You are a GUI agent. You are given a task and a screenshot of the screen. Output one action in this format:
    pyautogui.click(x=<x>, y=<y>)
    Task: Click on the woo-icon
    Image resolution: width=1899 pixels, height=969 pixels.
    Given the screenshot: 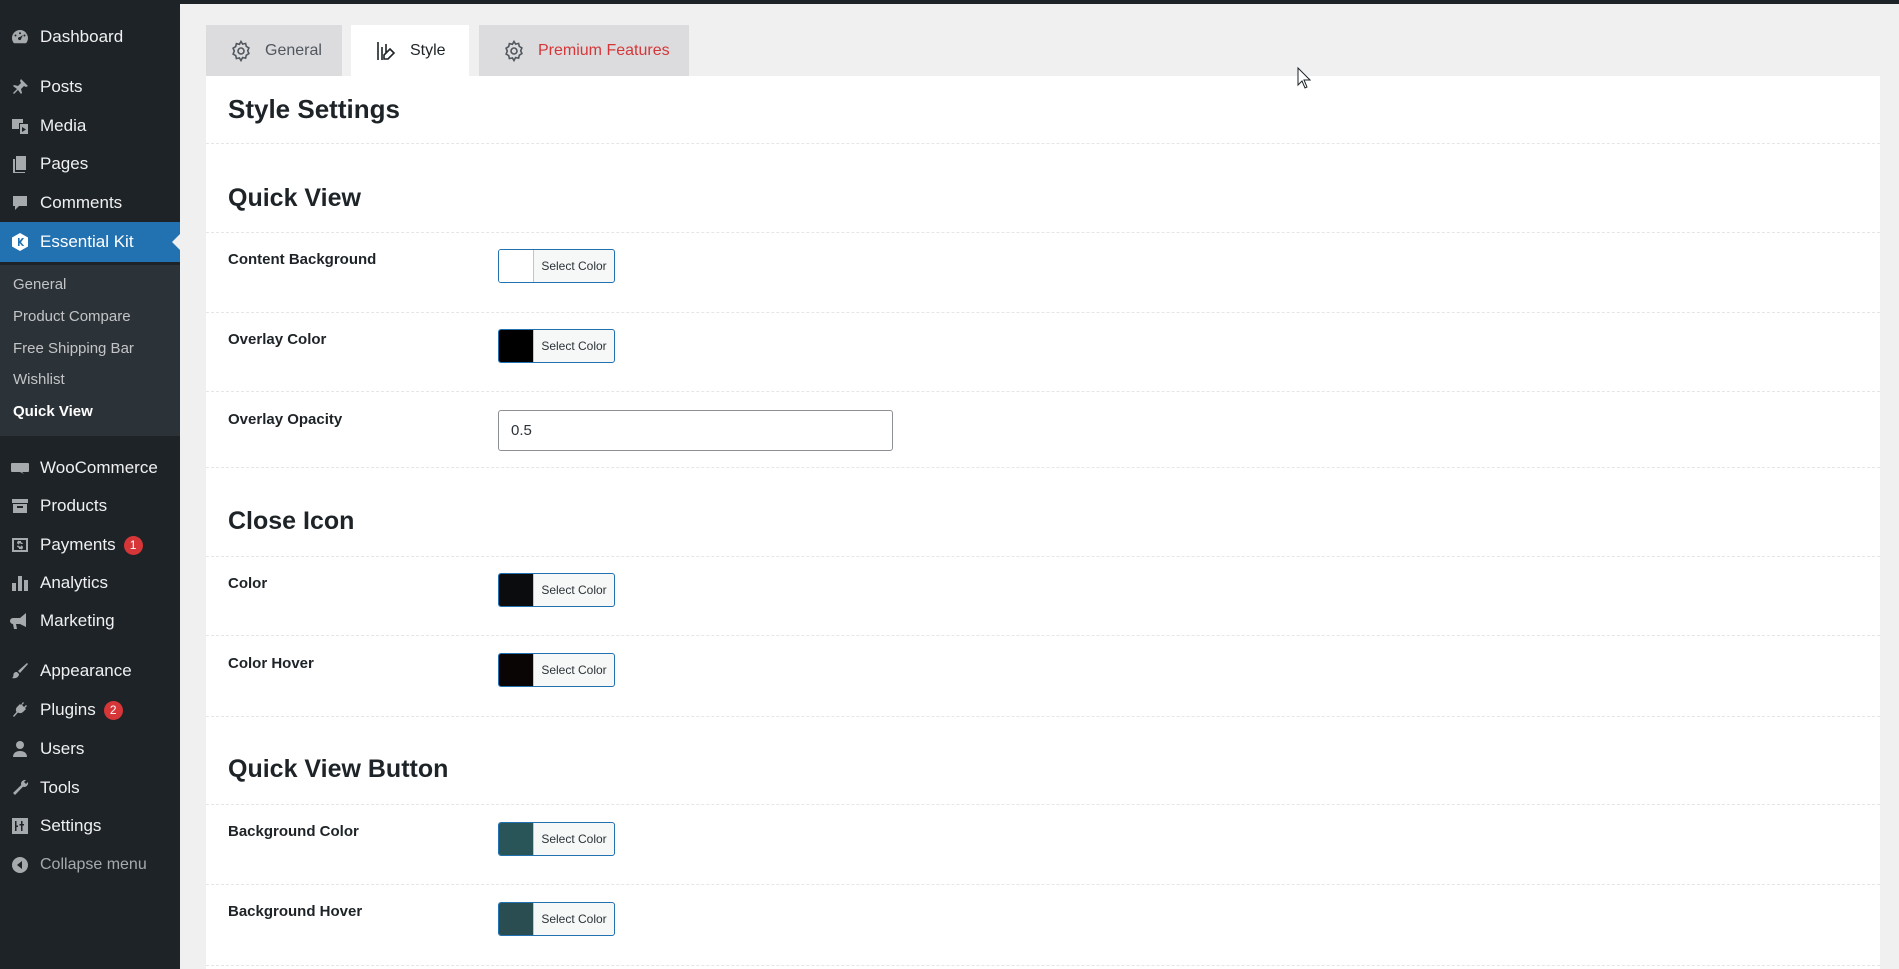 What is the action you would take?
    pyautogui.click(x=20, y=468)
    